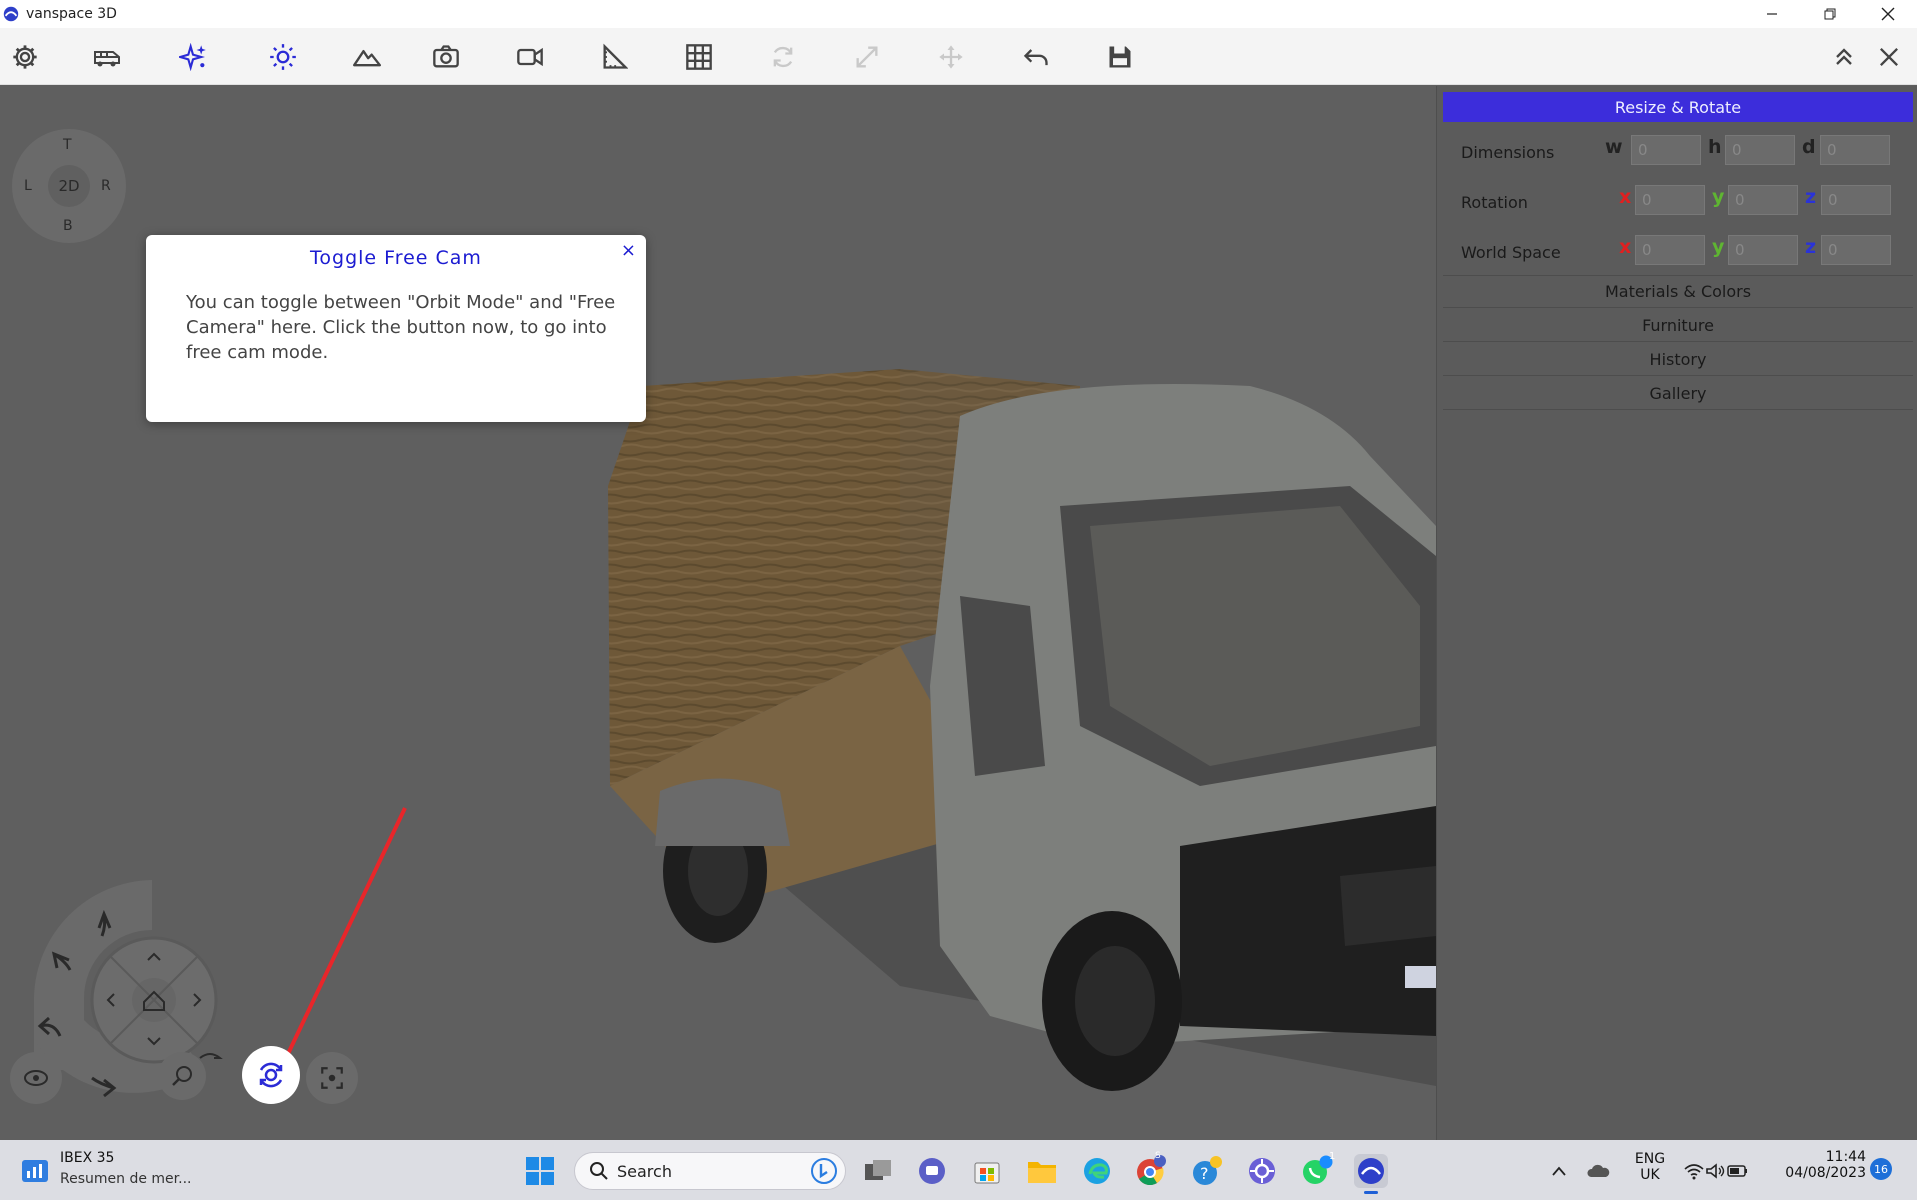 This screenshot has width=1917, height=1200. I want to click on store-icon, so click(987, 1173).